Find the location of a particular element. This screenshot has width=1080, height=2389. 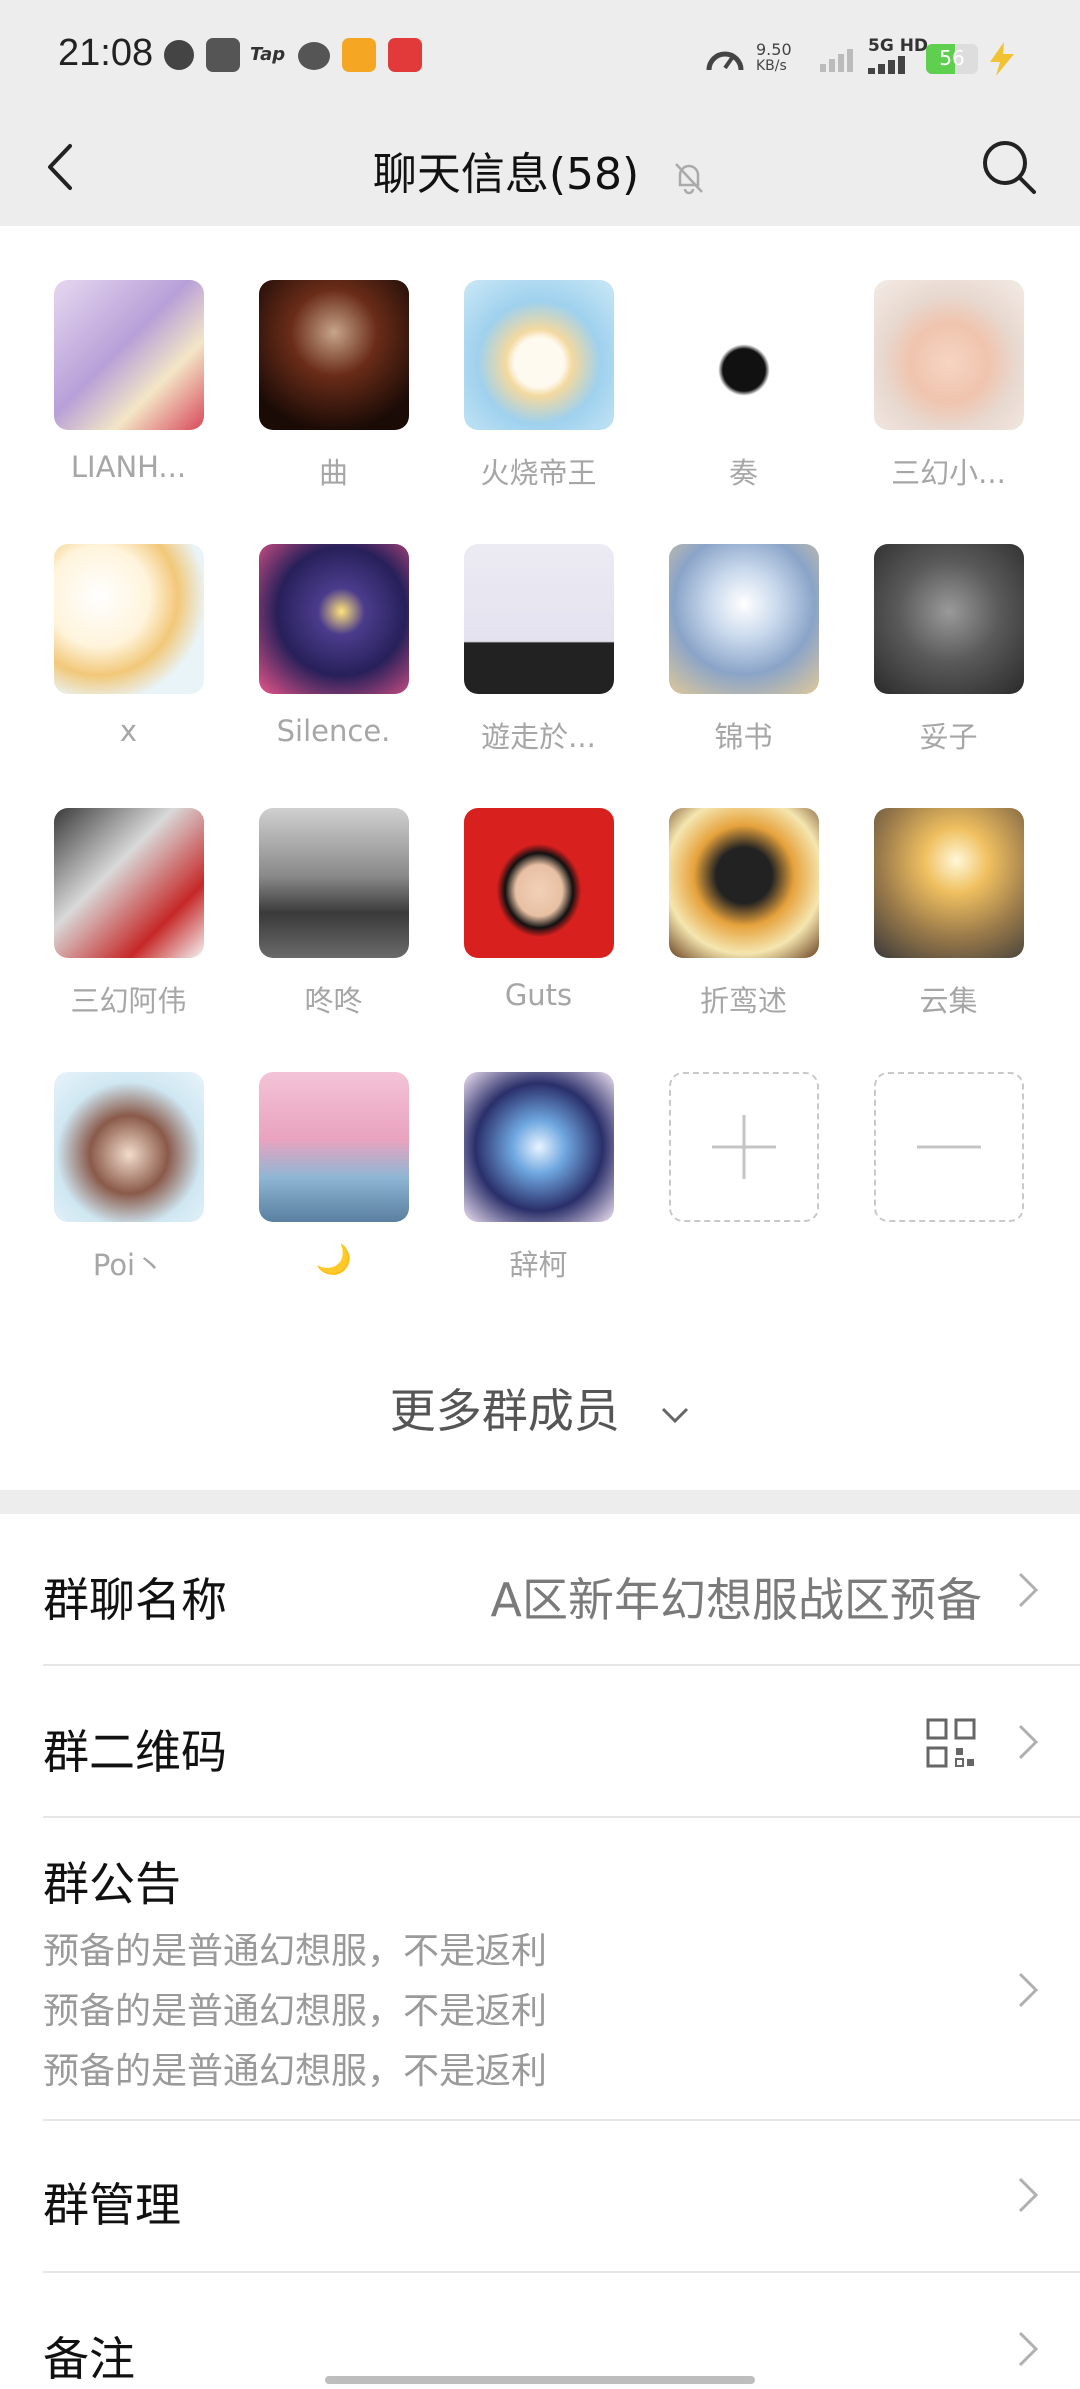

member-name: 折鸾述 is located at coordinates (743, 1001).